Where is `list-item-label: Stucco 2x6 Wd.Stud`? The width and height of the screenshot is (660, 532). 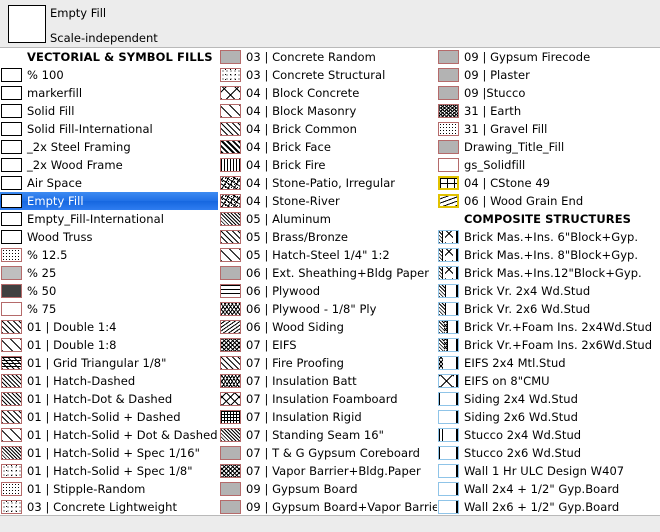 list-item-label: Stucco 2x6 Wd.Stud is located at coordinates (523, 453).